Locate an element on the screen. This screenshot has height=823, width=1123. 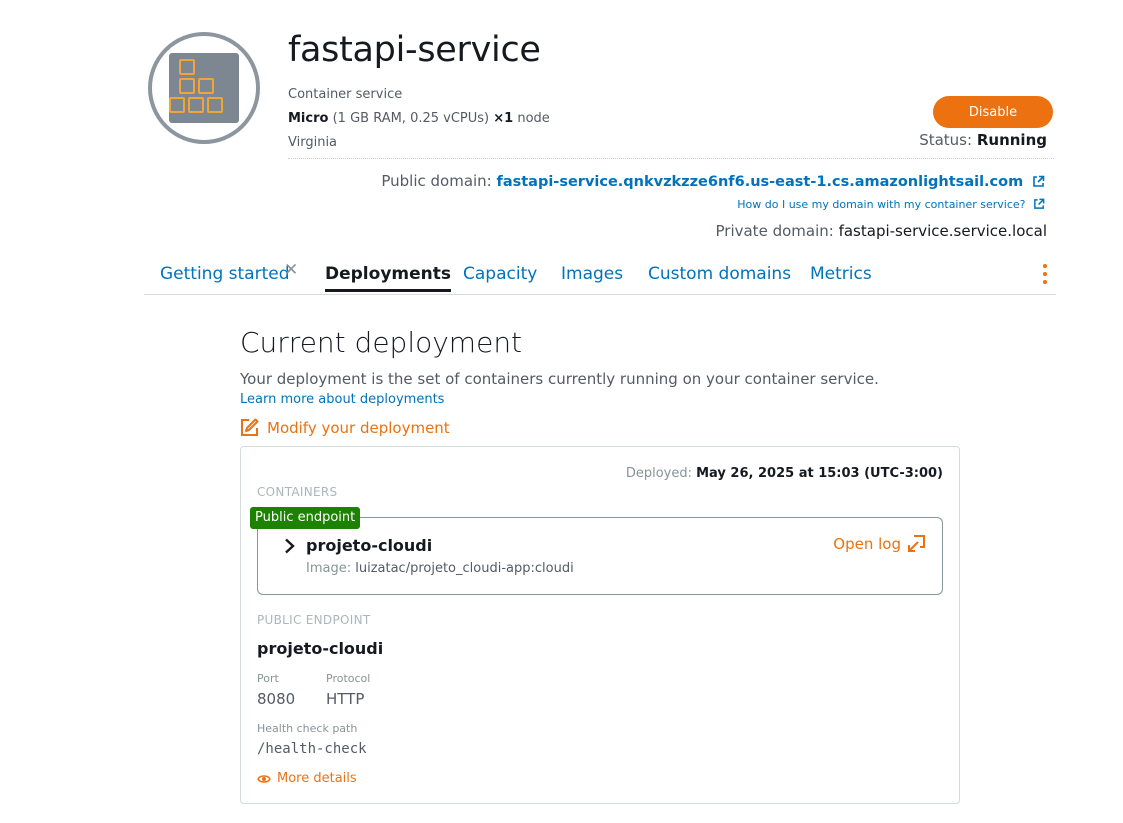
section-heading: Current deployment is located at coordinates (381, 342).